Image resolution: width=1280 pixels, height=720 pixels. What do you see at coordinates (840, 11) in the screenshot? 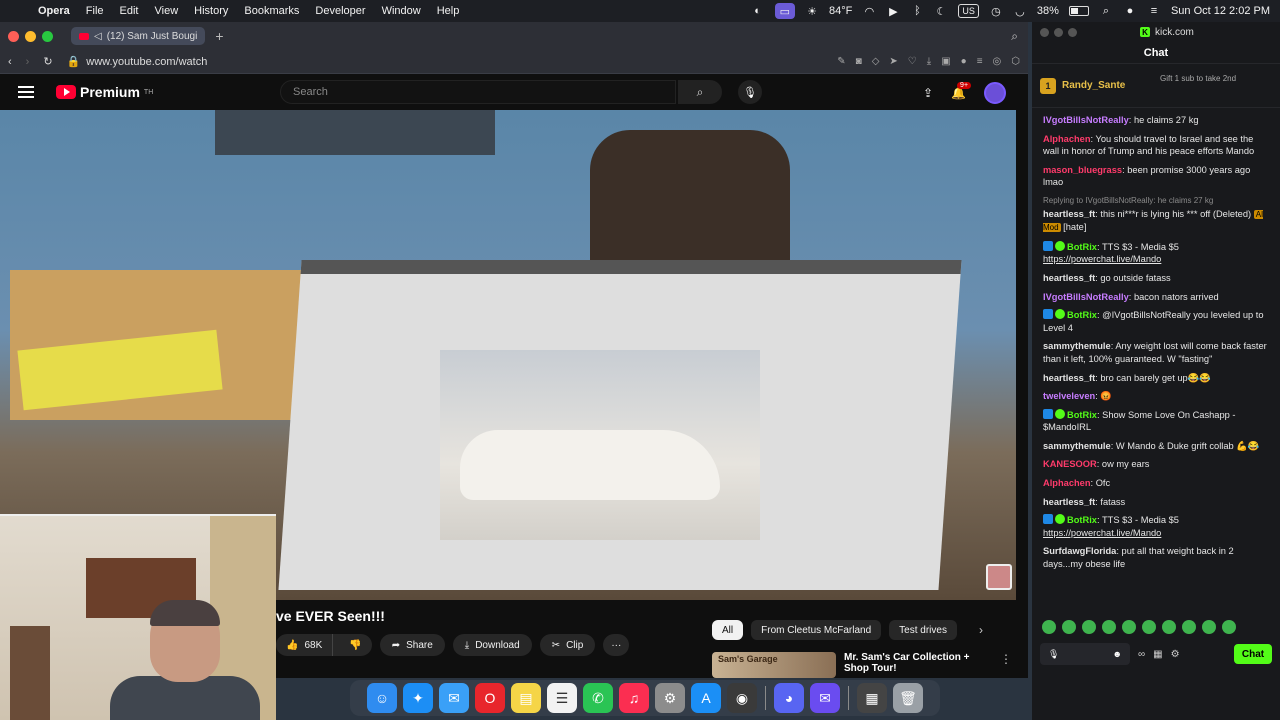
I see `temperature-readout: 84°F` at bounding box center [840, 11].